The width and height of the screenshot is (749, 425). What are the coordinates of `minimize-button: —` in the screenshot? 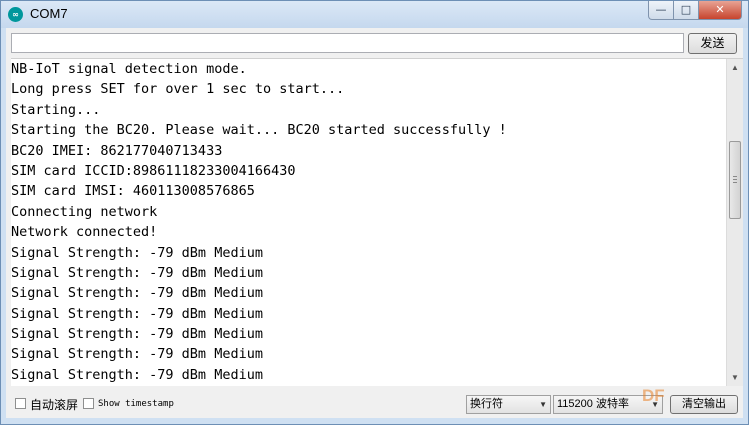 It's located at (661, 10).